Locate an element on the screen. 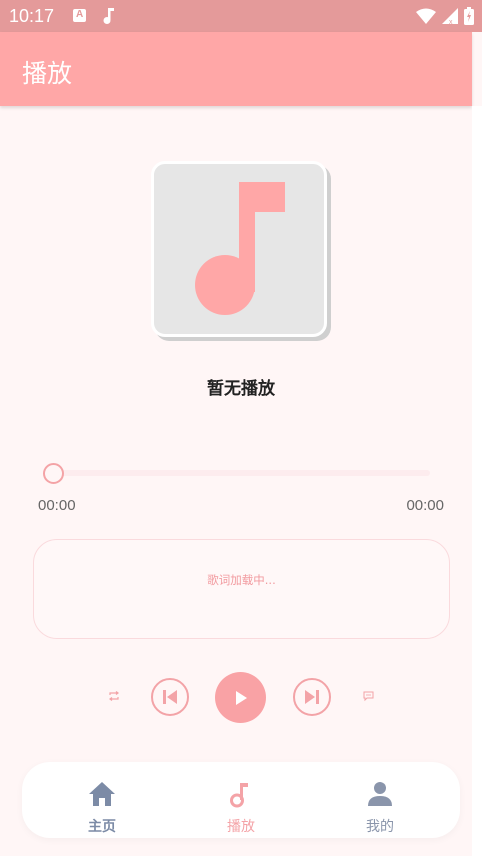  nav-item-play: 播放 is located at coordinates (241, 800).